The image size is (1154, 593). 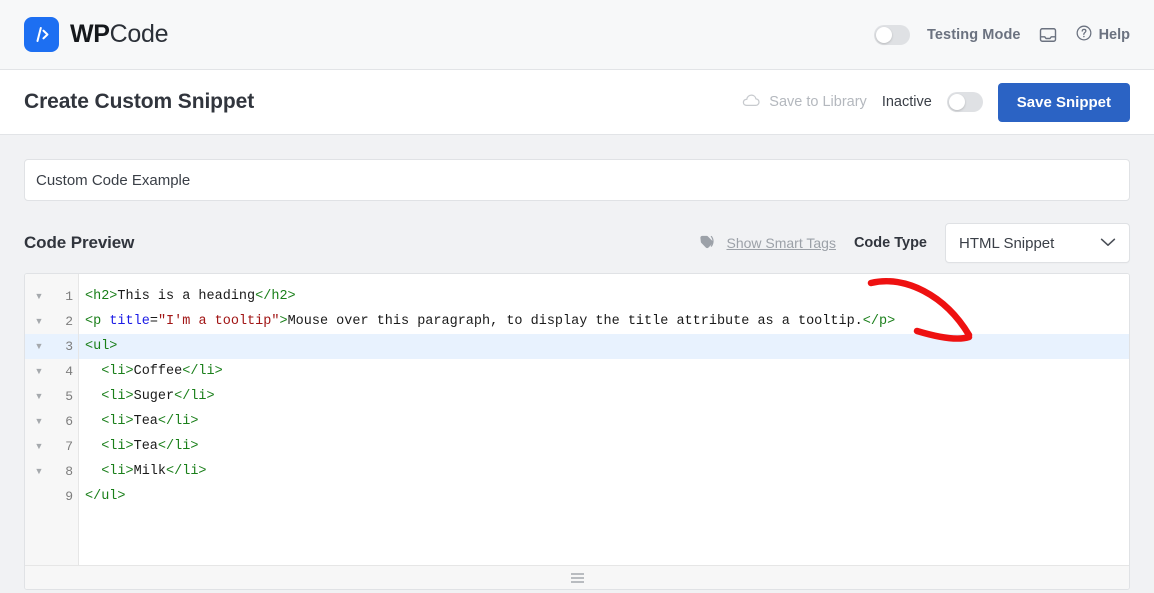 What do you see at coordinates (879, 321) in the screenshot?
I see `code-token-tag: </p>` at bounding box center [879, 321].